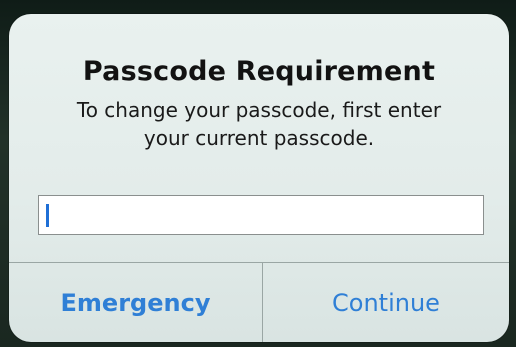 The width and height of the screenshot is (516, 347). I want to click on alert-message-line-1: To change your passcode, first enter, so click(259, 110).